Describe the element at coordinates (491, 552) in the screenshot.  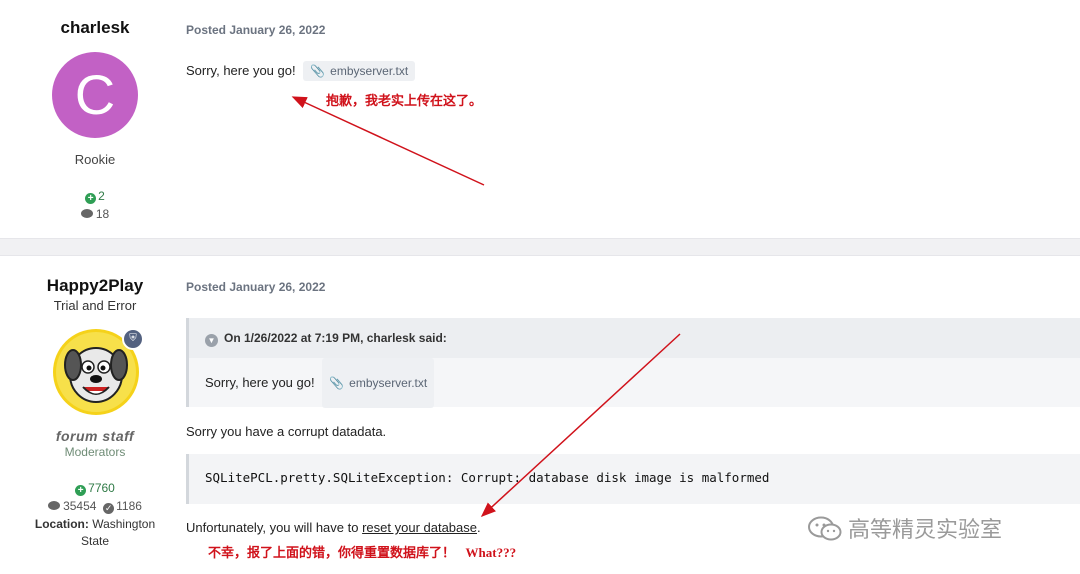
I see `annotation-2-what: What???` at that location.